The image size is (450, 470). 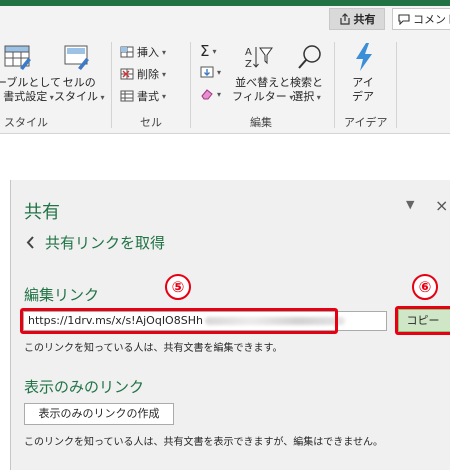 I want to click on cell-styles-icon, so click(x=78, y=57).